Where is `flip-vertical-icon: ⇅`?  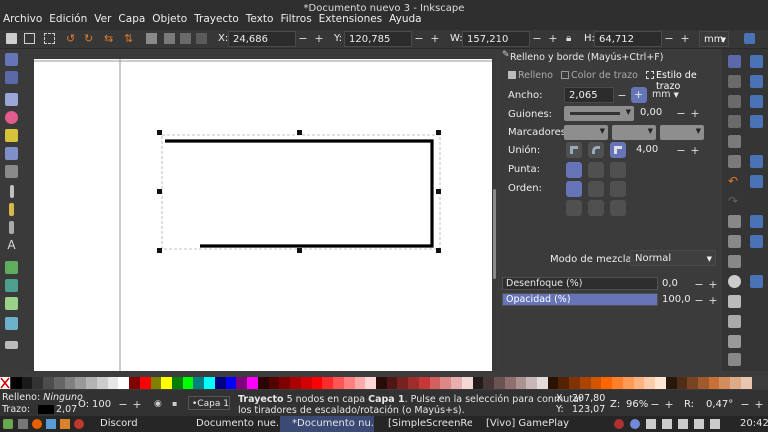
flip-vertical-icon: ⇅ is located at coordinates (129, 38).